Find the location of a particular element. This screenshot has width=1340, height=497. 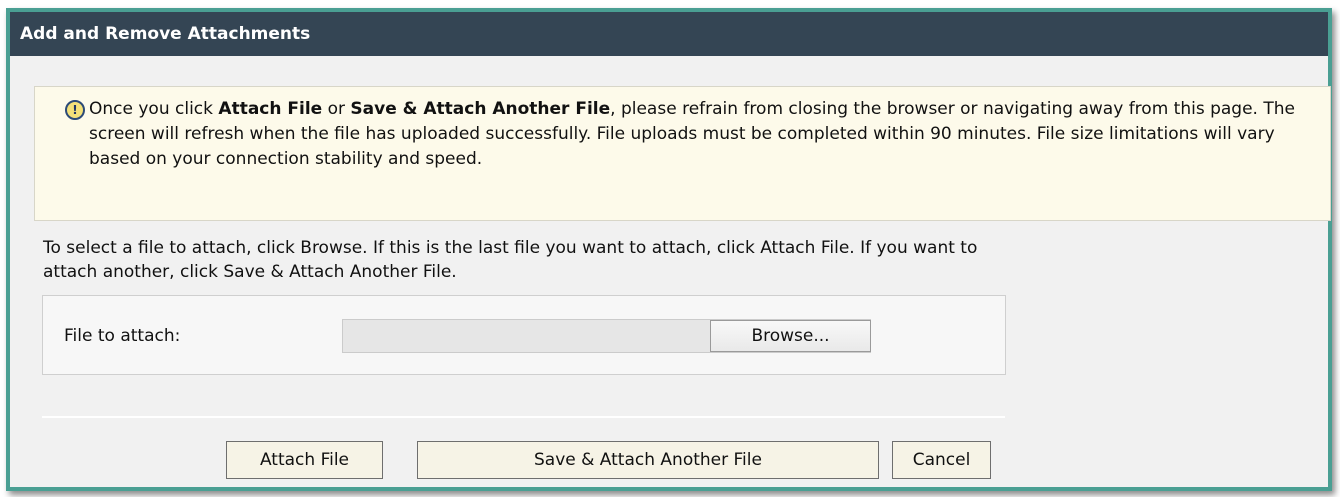

info-exclamation-icon: ! is located at coordinates (75, 110).